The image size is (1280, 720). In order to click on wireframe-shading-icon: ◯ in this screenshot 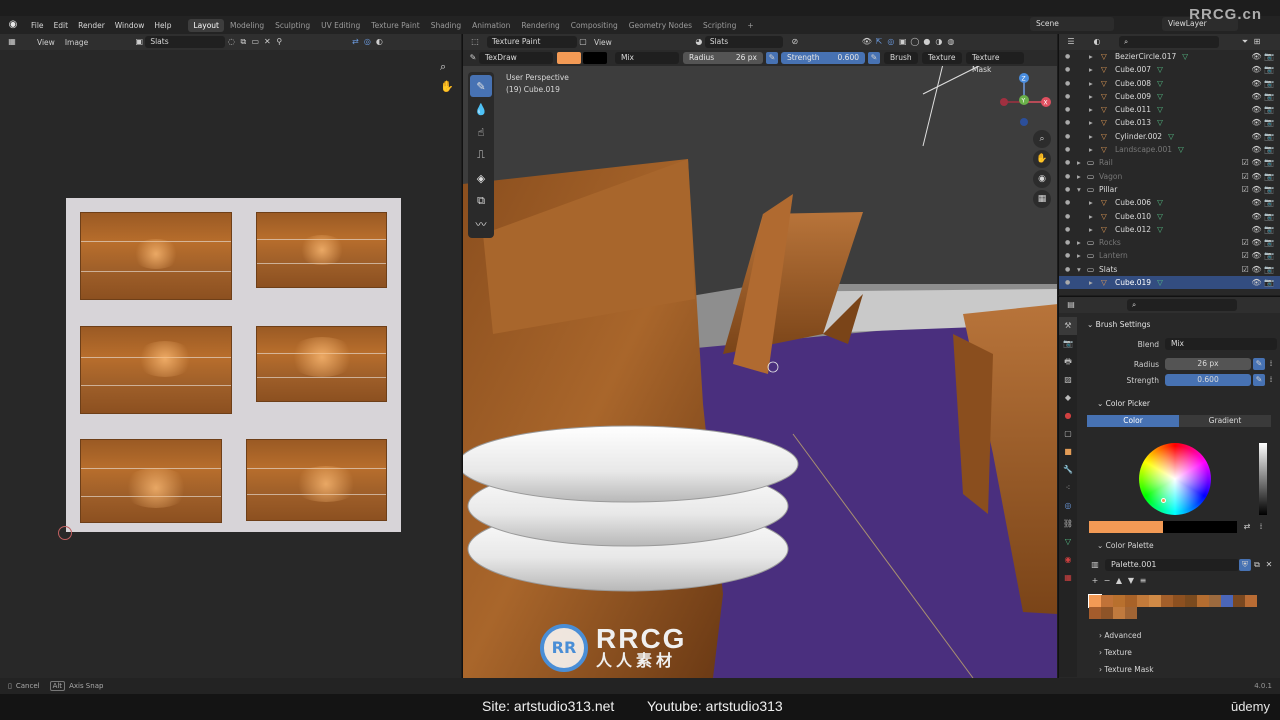, I will do `click(915, 42)`.